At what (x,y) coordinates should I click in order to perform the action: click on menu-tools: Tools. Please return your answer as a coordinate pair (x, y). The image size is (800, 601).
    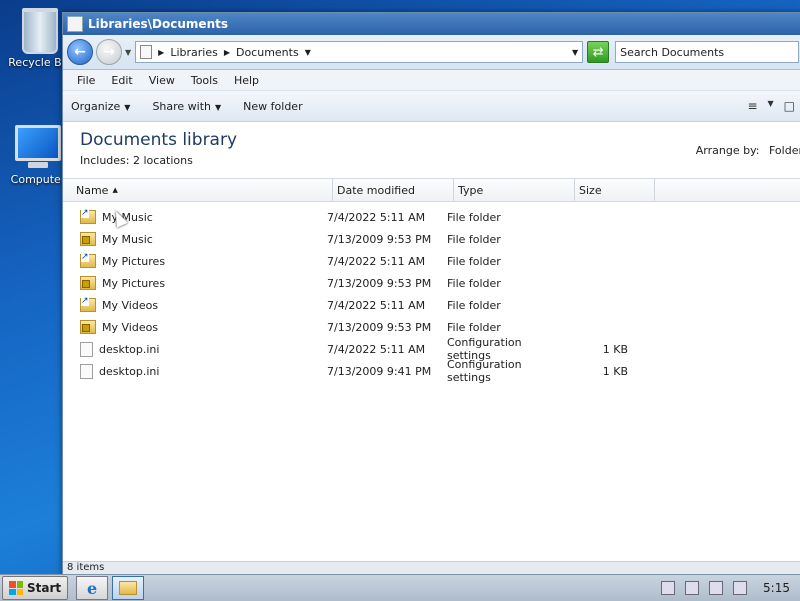
    Looking at the image, I should click on (204, 80).